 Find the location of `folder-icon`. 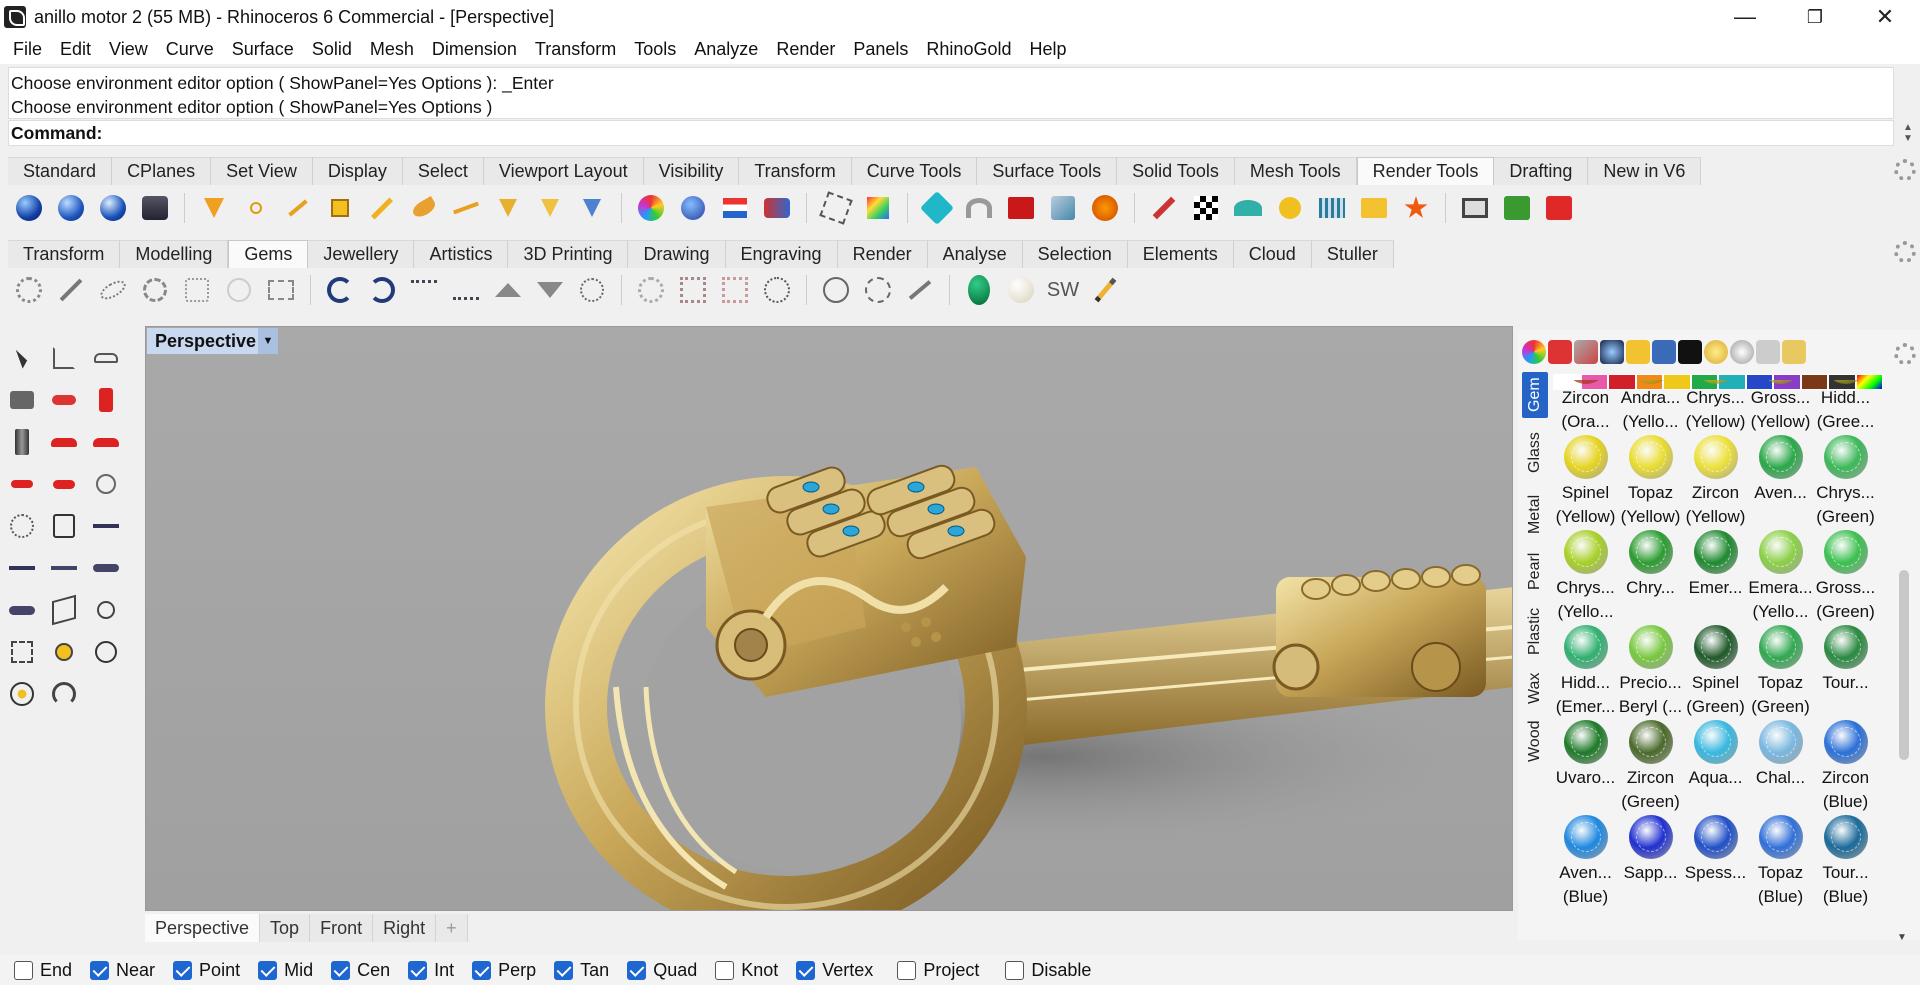

folder-icon is located at coordinates (1374, 208).